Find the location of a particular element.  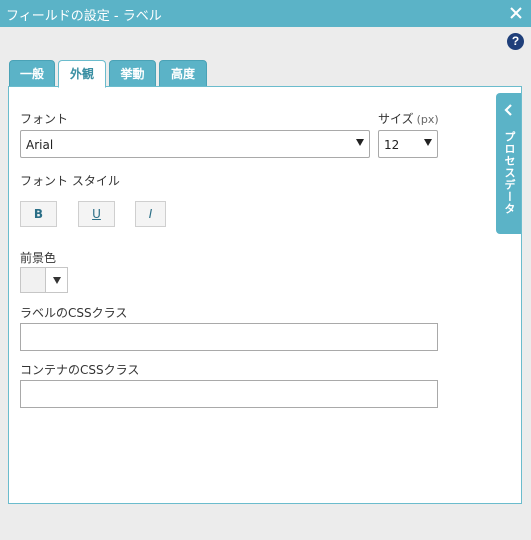

size-label: サイズ (px) is located at coordinates (408, 118).